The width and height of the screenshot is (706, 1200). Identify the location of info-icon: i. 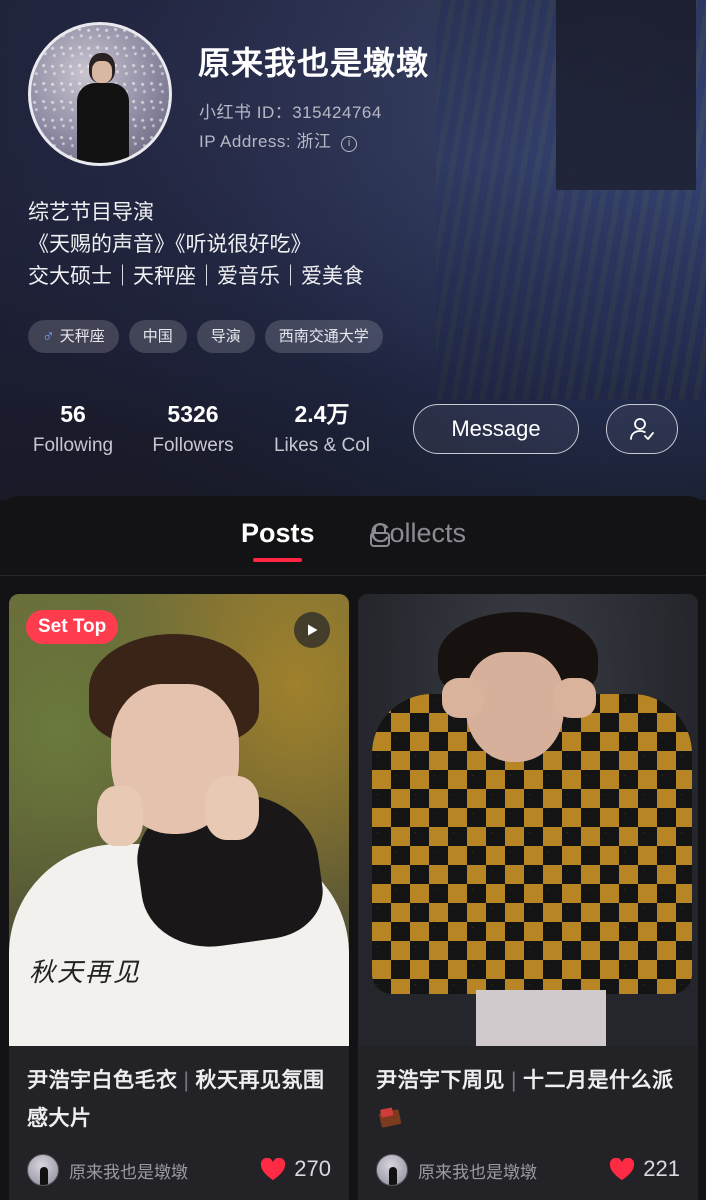
(349, 144).